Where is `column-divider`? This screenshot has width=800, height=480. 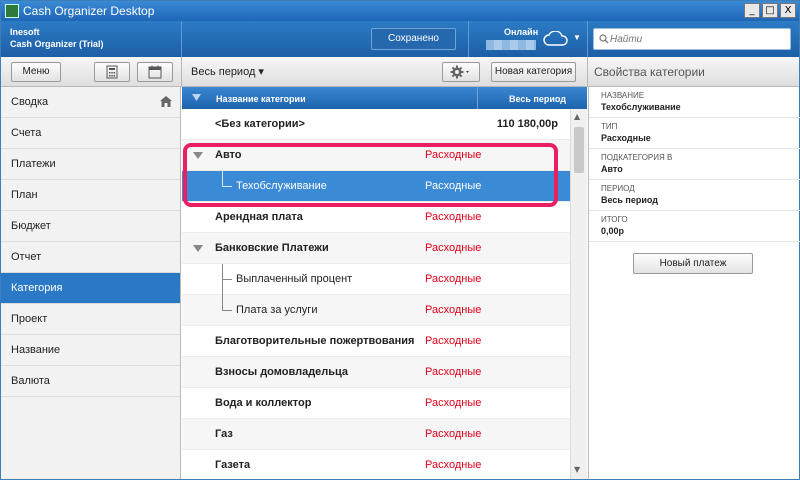
column-divider is located at coordinates (477, 98).